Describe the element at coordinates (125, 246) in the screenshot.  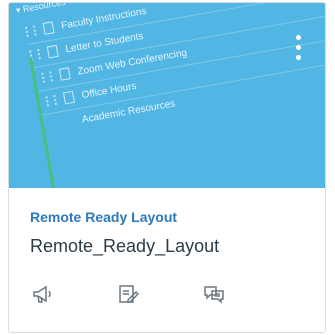
I see `course-code: Remote_Ready_Layout` at that location.